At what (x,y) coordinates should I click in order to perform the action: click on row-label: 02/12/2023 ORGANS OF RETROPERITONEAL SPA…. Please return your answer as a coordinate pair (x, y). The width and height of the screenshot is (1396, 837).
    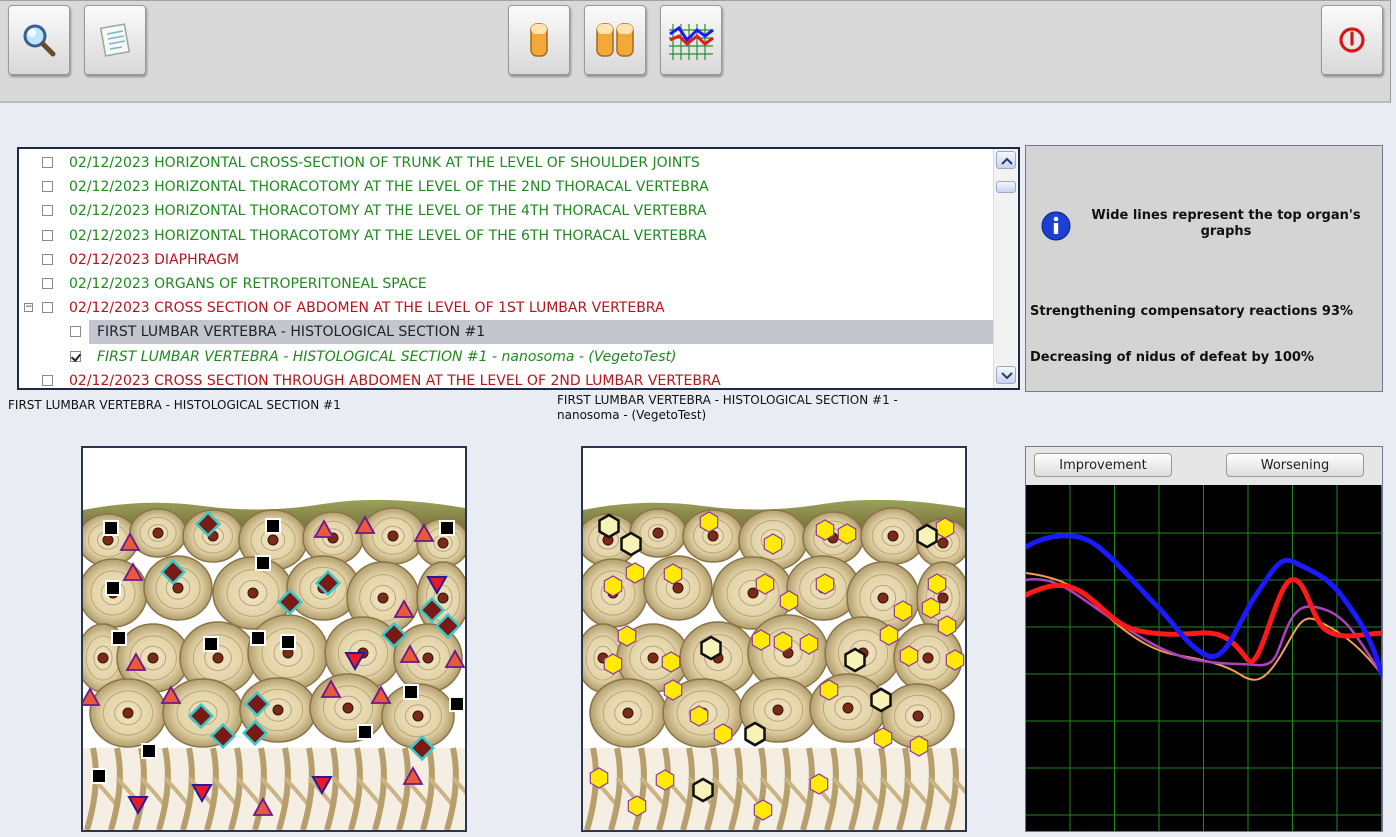
    Looking at the image, I should click on (248, 284).